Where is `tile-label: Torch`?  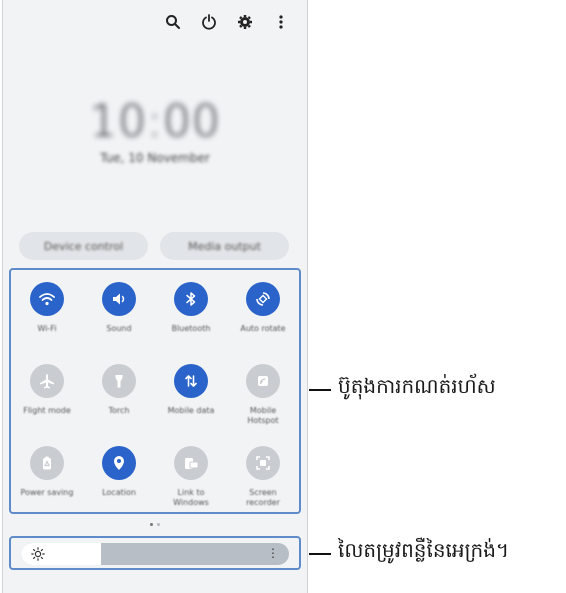
tile-label: Torch is located at coordinates (119, 410).